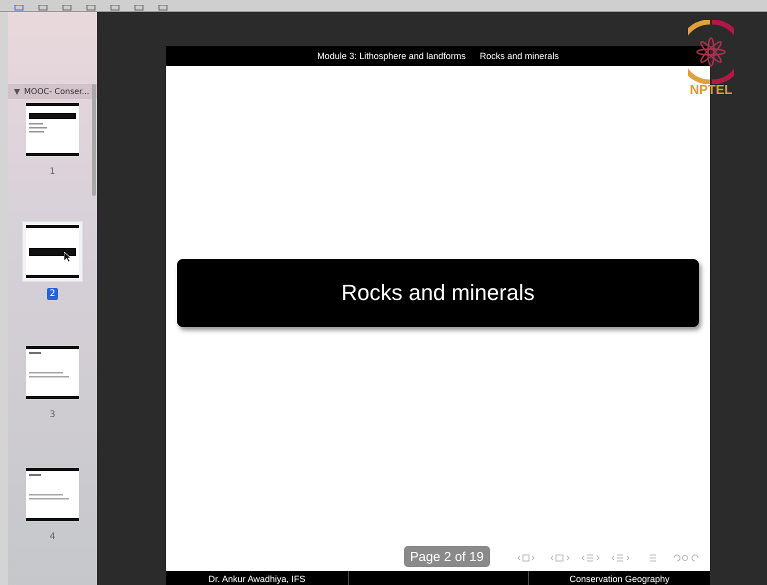 This screenshot has height=585, width=767. I want to click on page-number: 1, so click(52, 172).